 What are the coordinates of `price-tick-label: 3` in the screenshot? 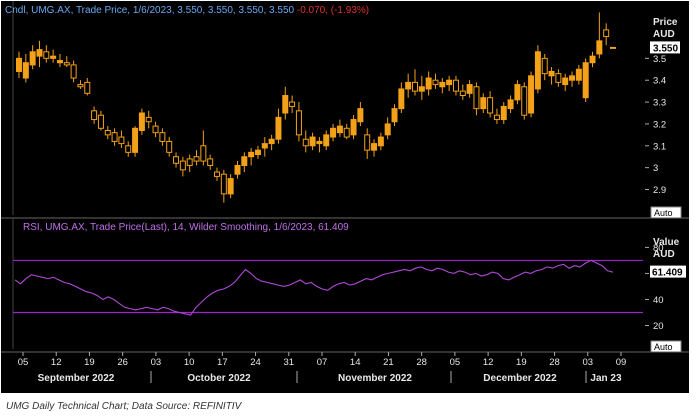 It's located at (655, 168).